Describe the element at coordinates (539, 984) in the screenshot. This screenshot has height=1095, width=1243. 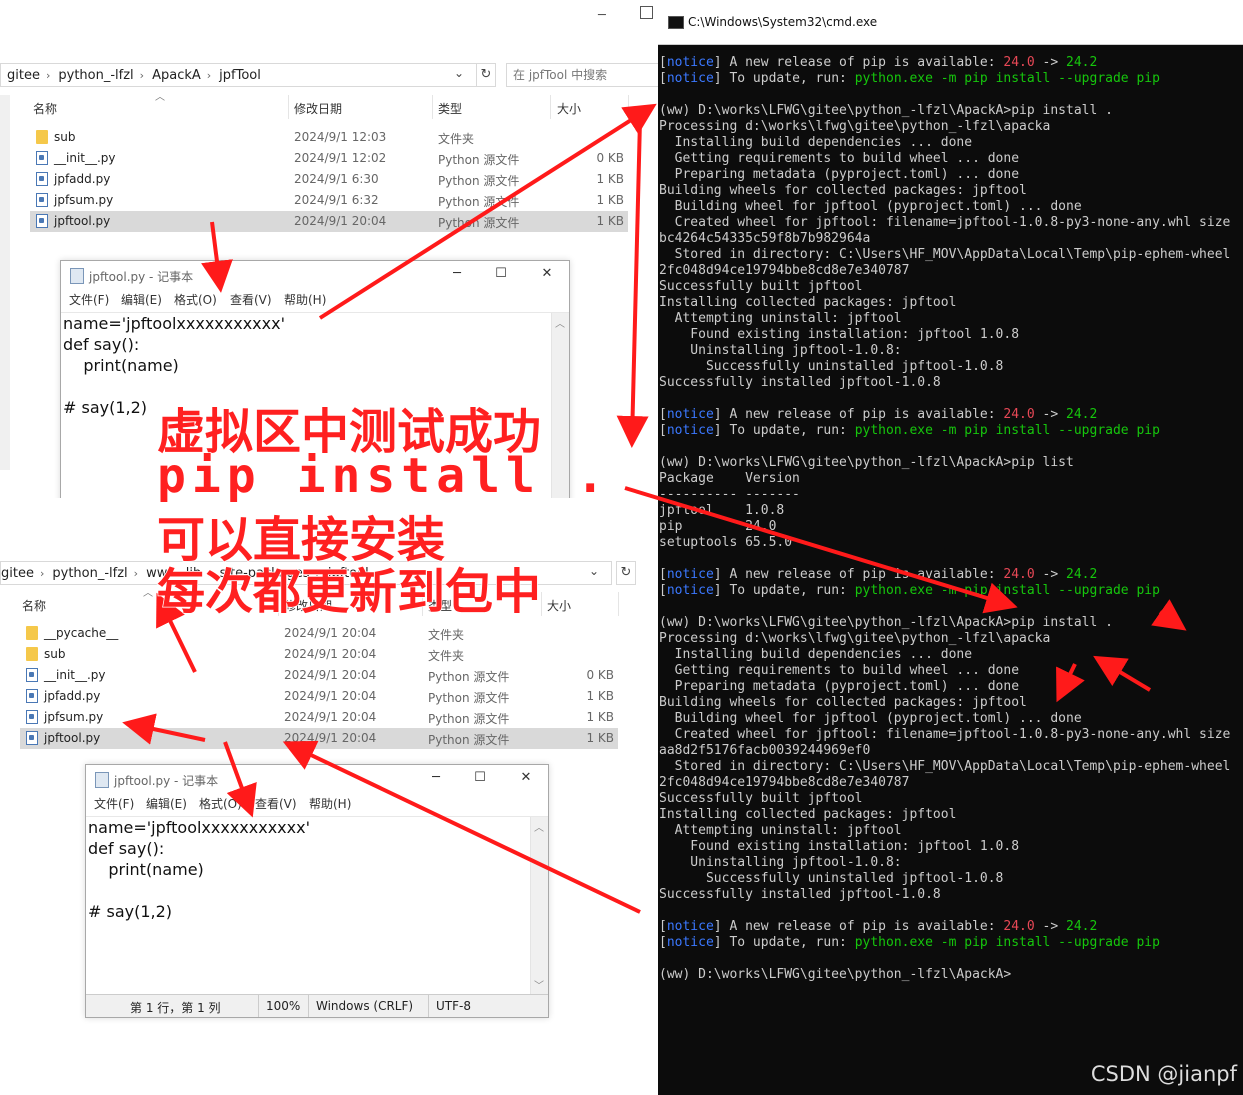
I see `scroll-down-icon: ﹀` at that location.